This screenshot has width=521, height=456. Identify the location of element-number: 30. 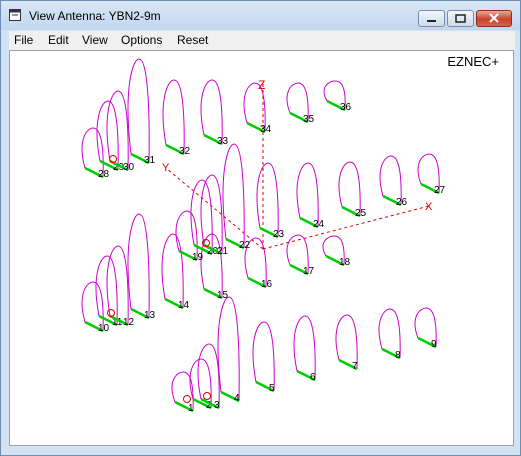
(129, 167).